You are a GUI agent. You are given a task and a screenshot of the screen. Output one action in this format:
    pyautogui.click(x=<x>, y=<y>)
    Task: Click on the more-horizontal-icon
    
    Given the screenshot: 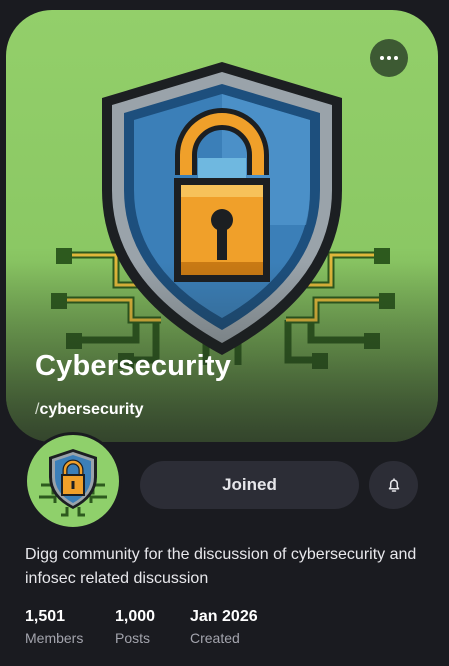 What is the action you would take?
    pyautogui.click(x=389, y=58)
    